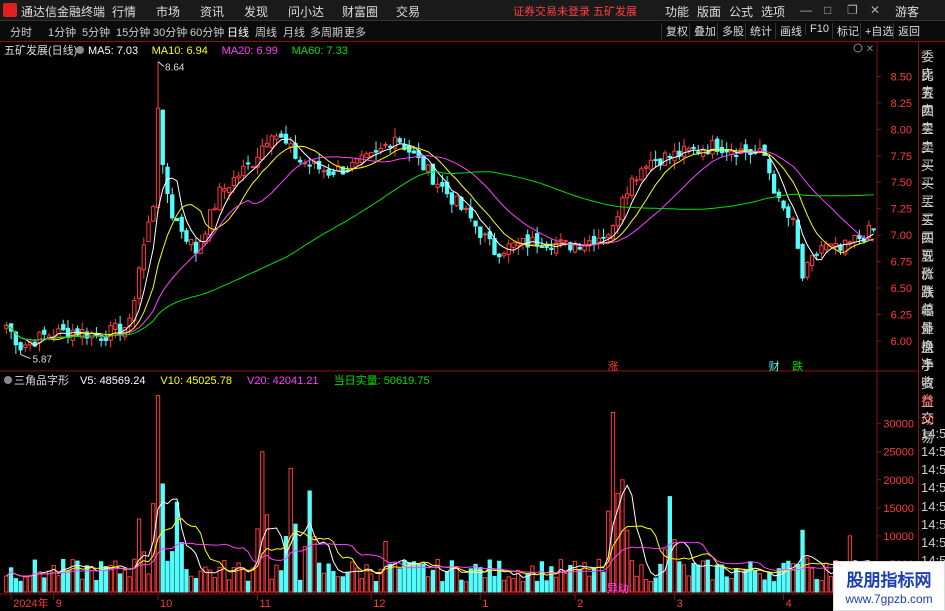 The image size is (945, 611). Describe the element at coordinates (8, 380) in the screenshot. I see `volume-settings-icon` at that location.